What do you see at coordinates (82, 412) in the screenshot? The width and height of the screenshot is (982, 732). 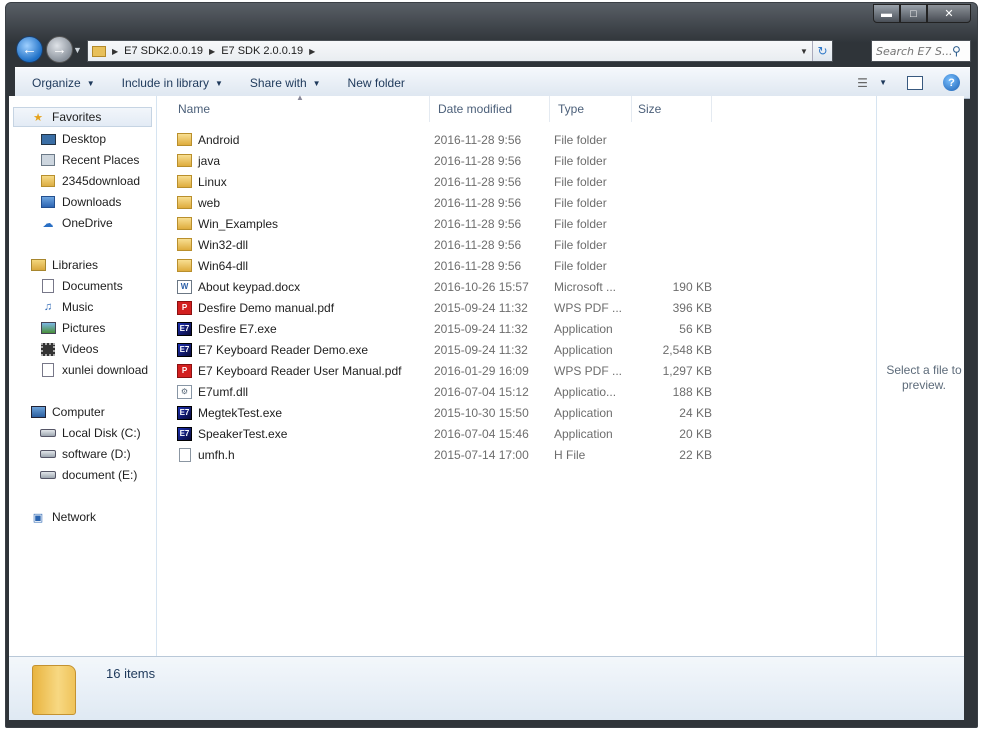 I see `sidebar-item-computer: Computer` at bounding box center [82, 412].